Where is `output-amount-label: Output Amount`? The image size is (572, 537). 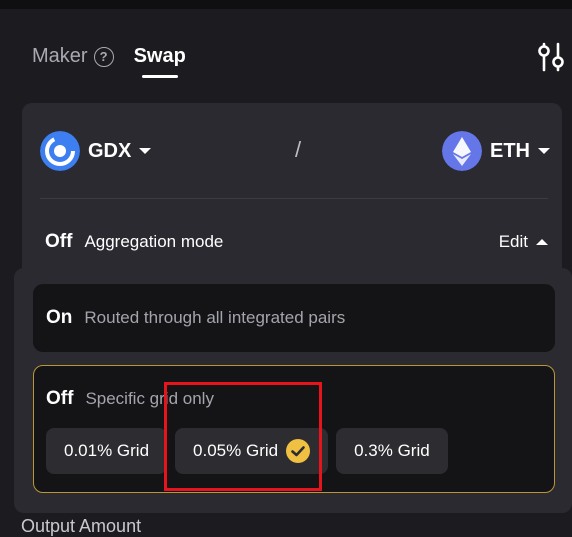 output-amount-label: Output Amount is located at coordinates (81, 526).